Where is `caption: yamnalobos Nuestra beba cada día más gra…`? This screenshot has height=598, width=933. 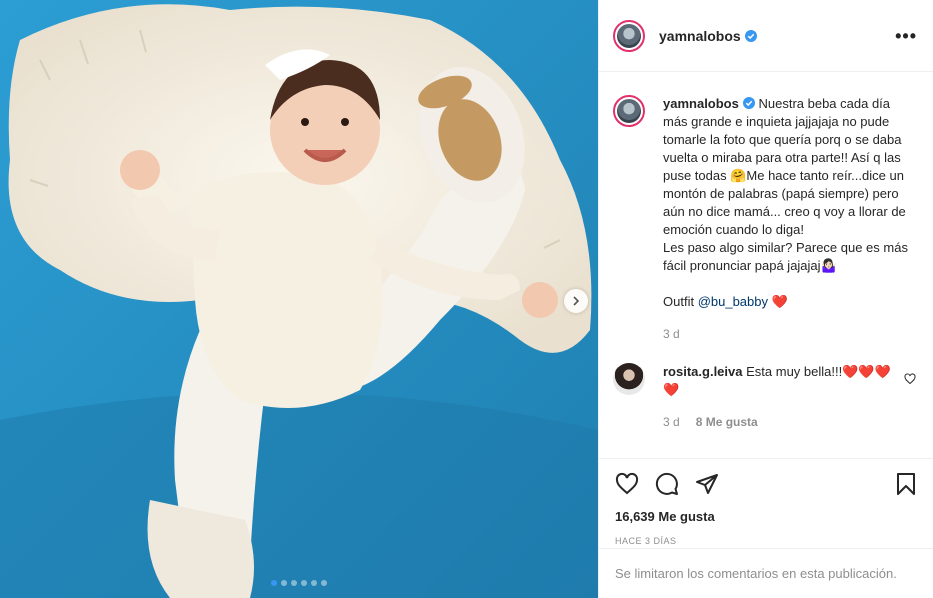 caption: yamnalobos Nuestra beba cada día más gra… is located at coordinates (765, 219).